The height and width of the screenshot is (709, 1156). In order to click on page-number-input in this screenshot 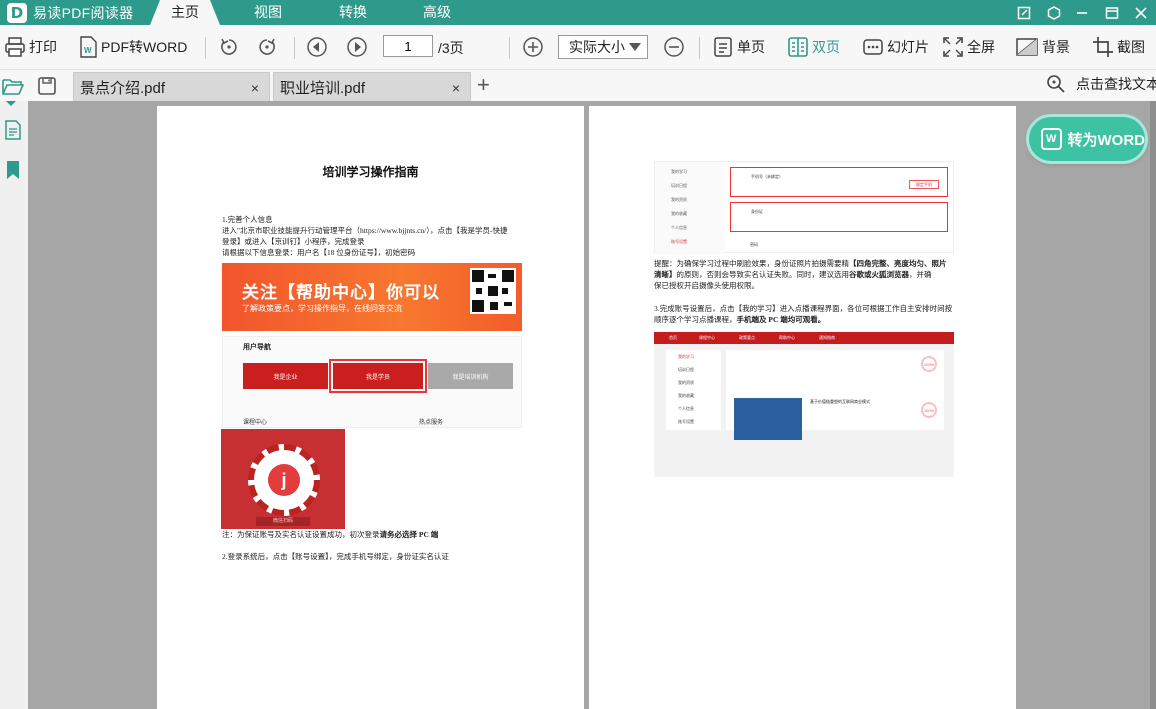, I will do `click(408, 46)`.